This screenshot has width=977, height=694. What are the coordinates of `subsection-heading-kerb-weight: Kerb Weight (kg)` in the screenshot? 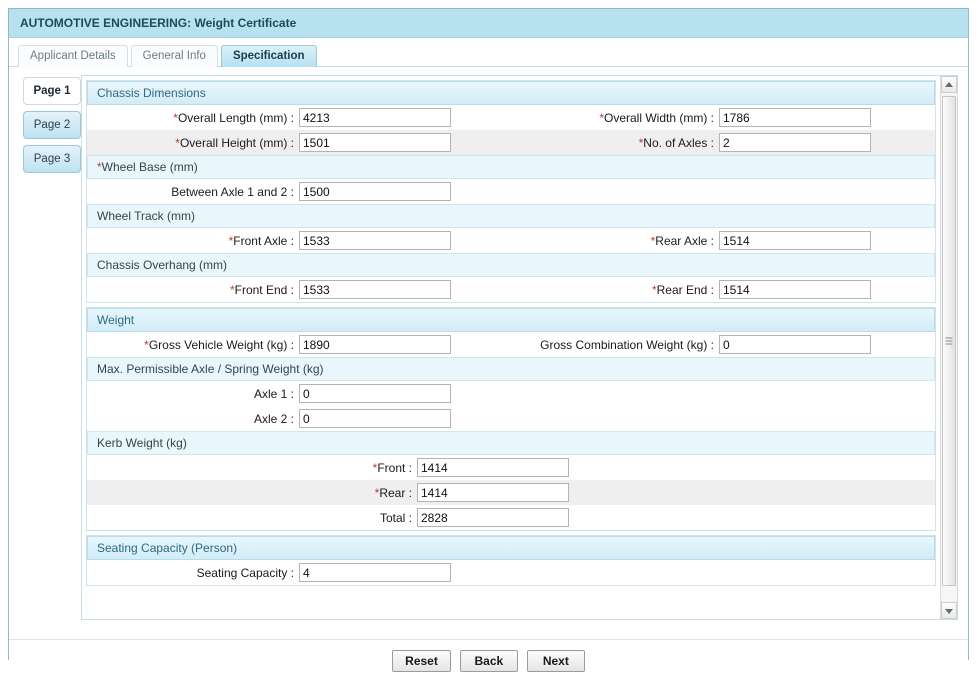 It's located at (511, 443).